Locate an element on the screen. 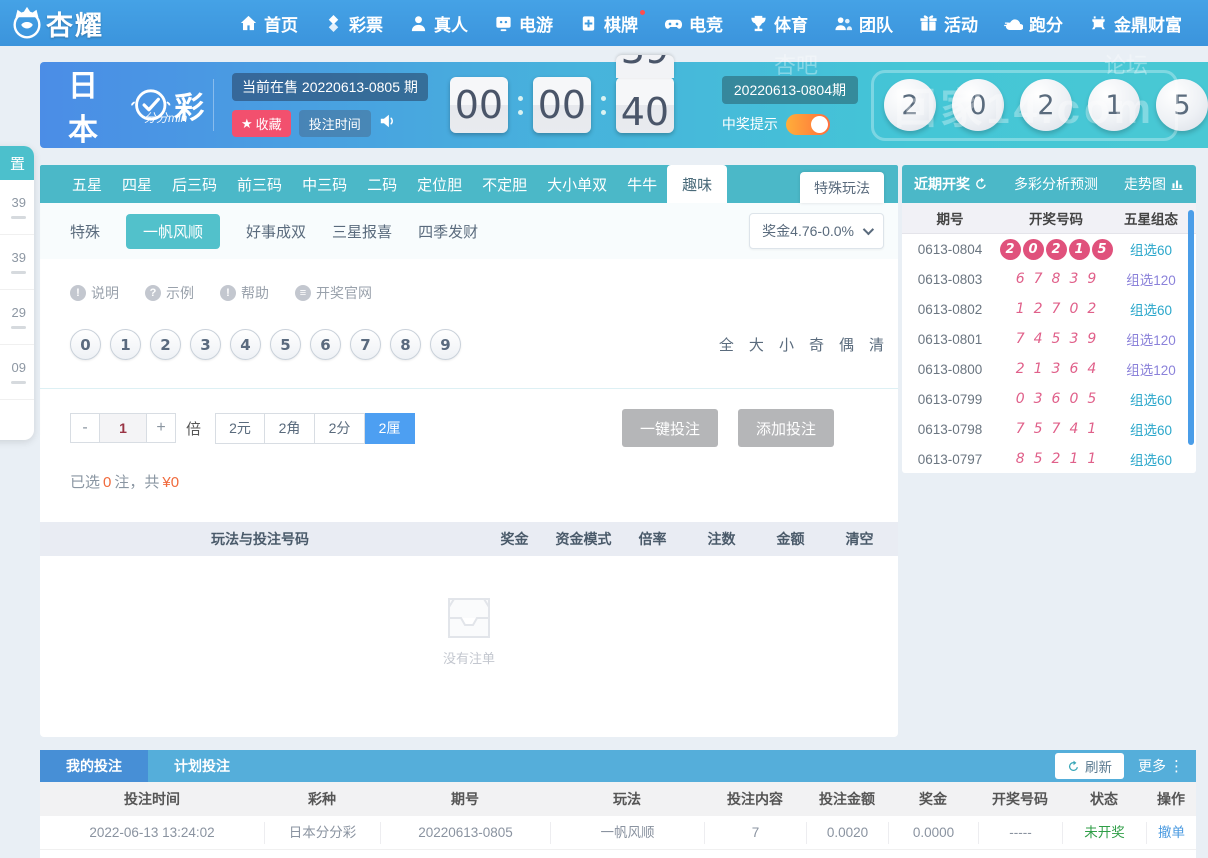 The image size is (1208, 858). tab-qiansanma: 前三码 is located at coordinates (259, 184).